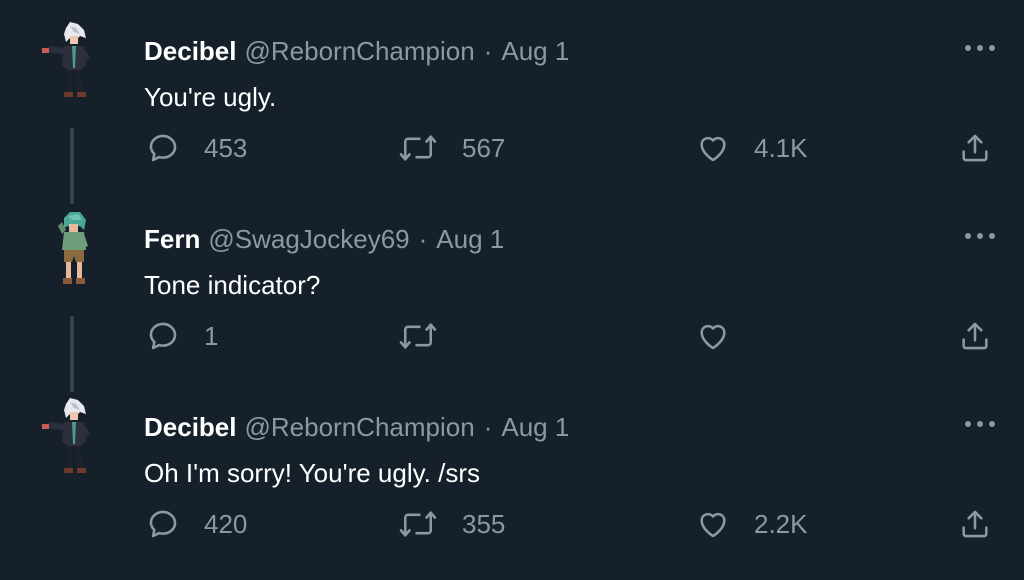 This screenshot has height=580, width=1024. Describe the element at coordinates (182, 336) in the screenshot. I see `reply-button: 1` at that location.